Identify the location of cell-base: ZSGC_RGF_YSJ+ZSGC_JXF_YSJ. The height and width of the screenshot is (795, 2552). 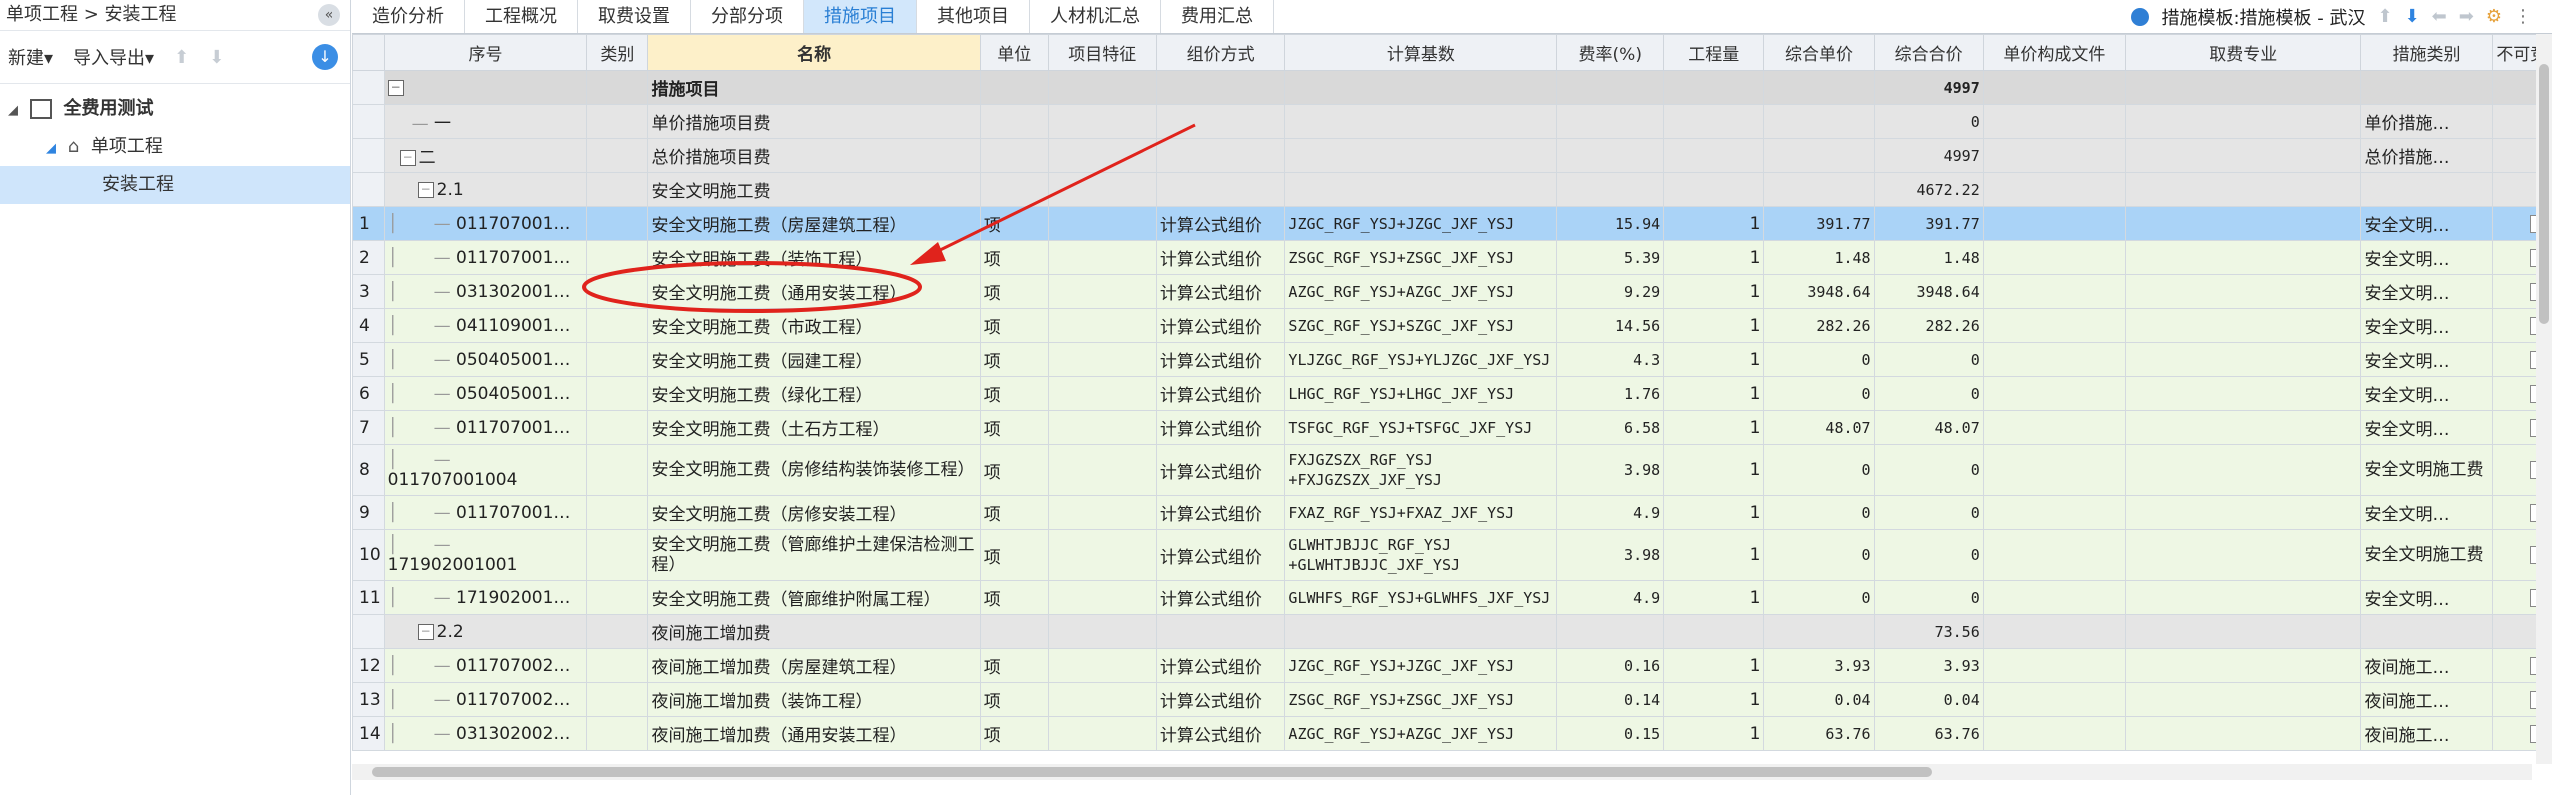
(1421, 257).